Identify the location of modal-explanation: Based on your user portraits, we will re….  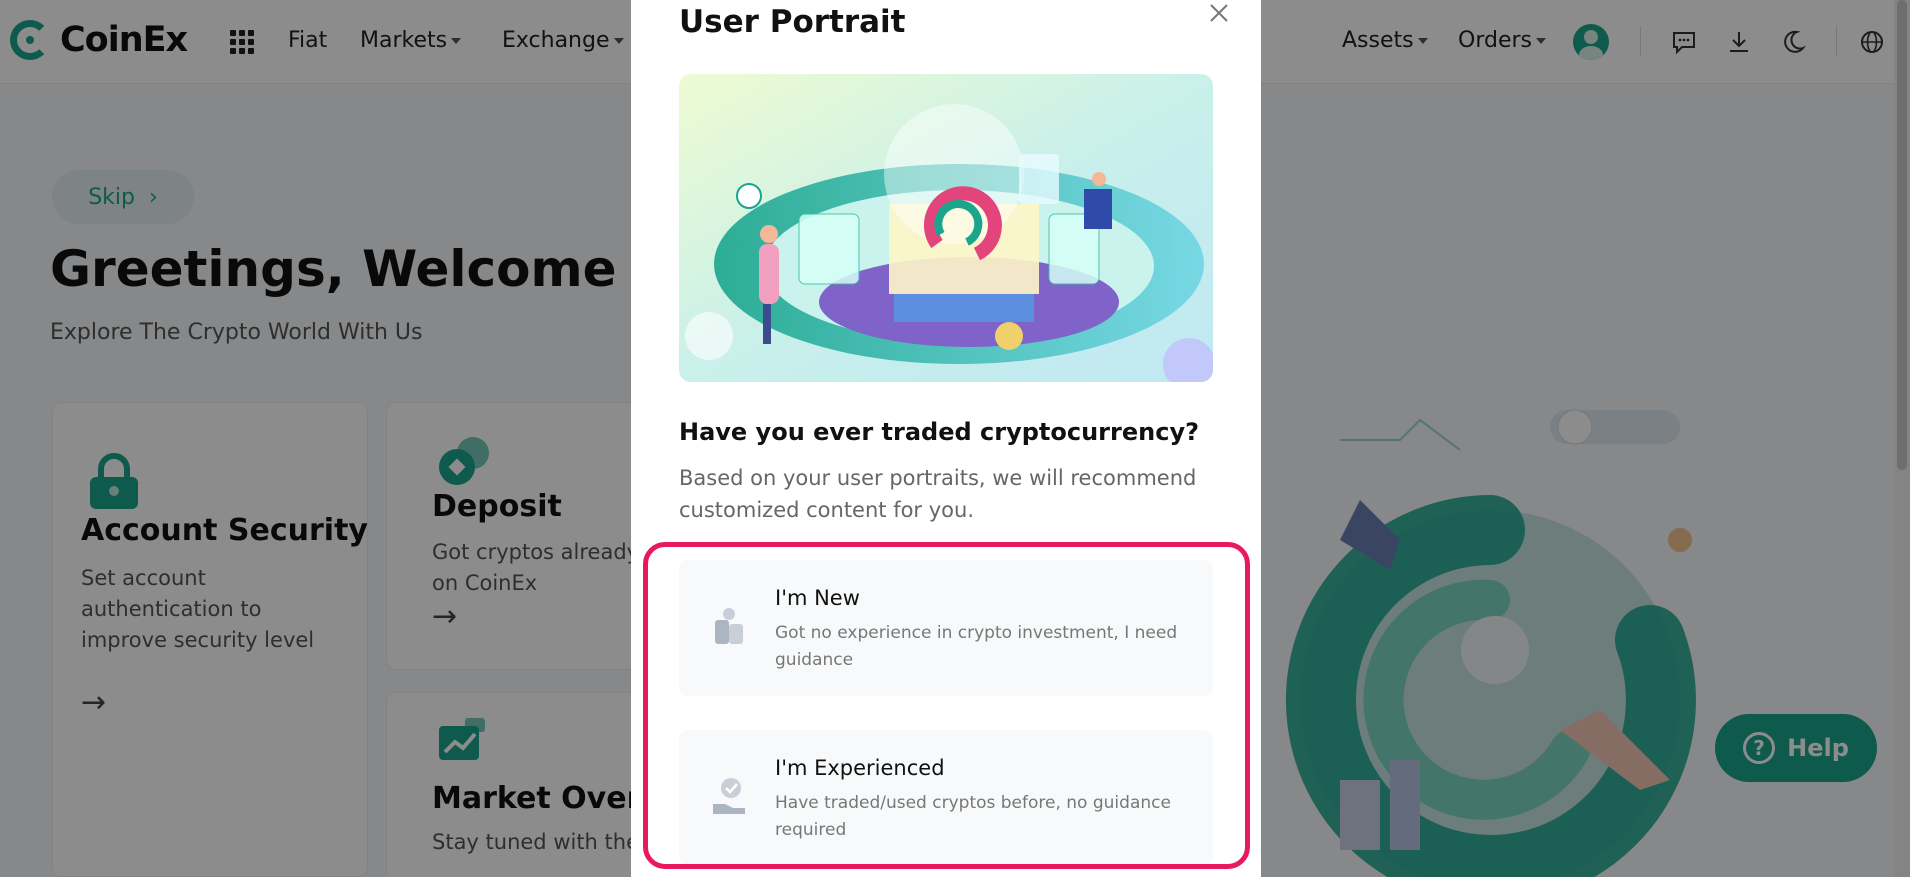
(938, 494).